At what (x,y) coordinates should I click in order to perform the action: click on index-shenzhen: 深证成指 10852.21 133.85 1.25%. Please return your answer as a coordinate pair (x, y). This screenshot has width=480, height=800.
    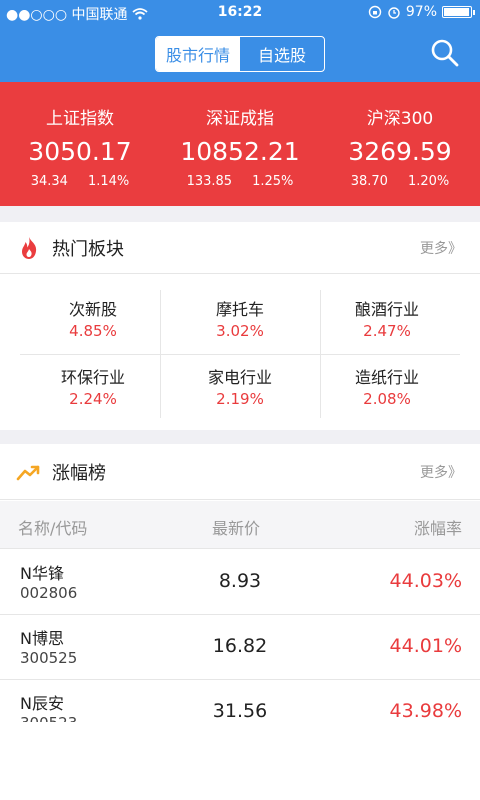
    Looking at the image, I should click on (240, 144).